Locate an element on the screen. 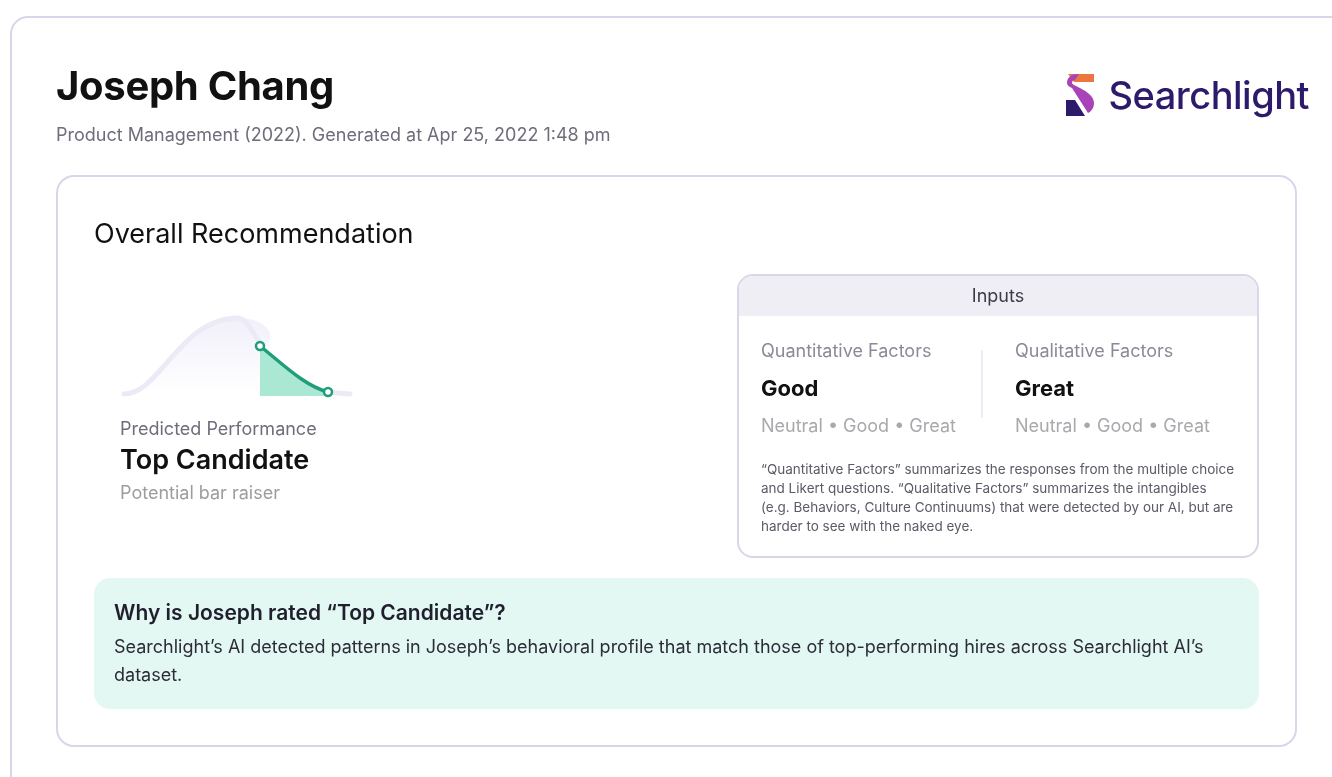 Image resolution: width=1332 pixels, height=777 pixels. section-title: Overall Recommendation is located at coordinates (254, 233).